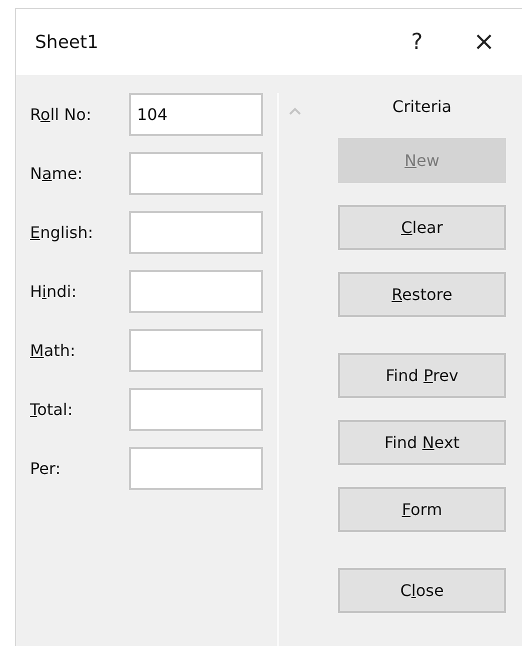  I want to click on mode-label: Criteria, so click(422, 107).